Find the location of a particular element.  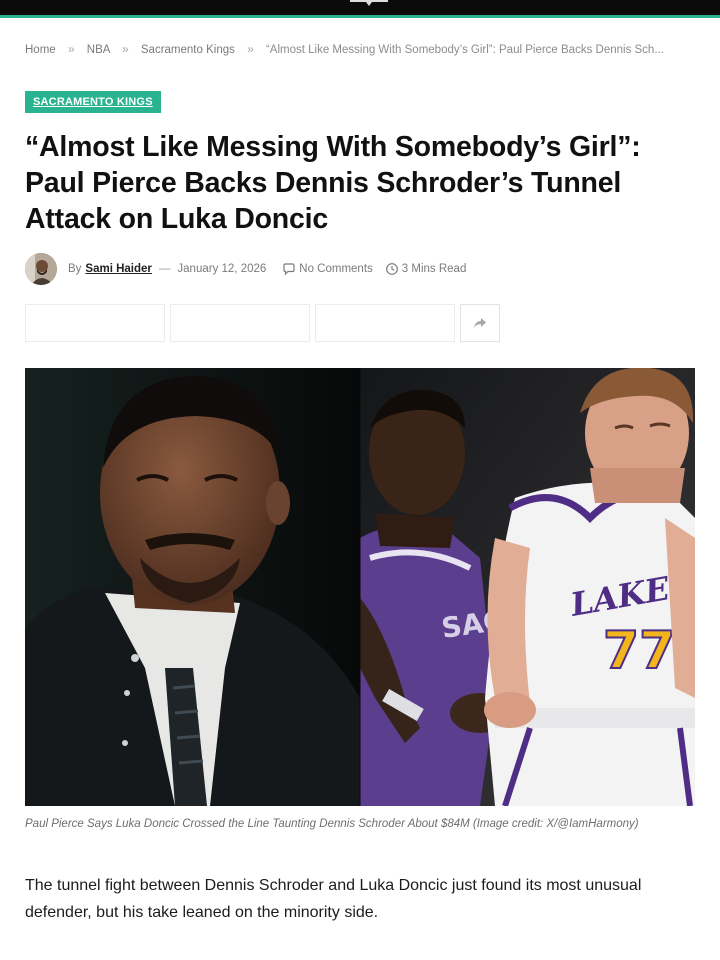

read-time: 3 Mins Read is located at coordinates (434, 269).